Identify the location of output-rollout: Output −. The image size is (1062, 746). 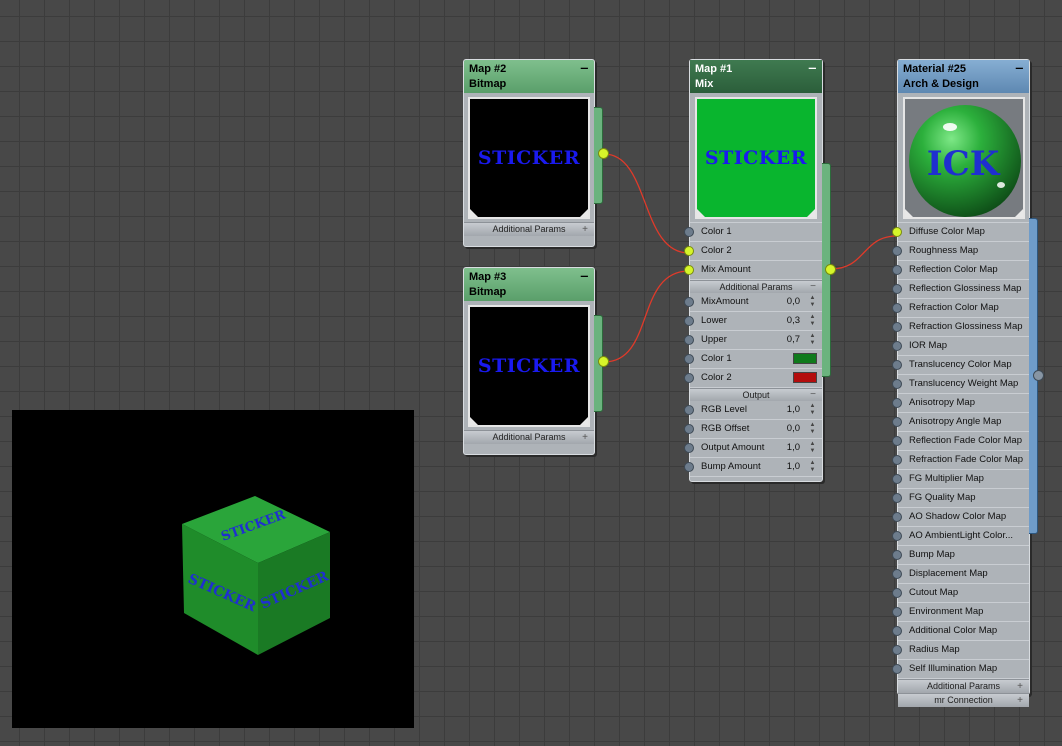
(756, 394).